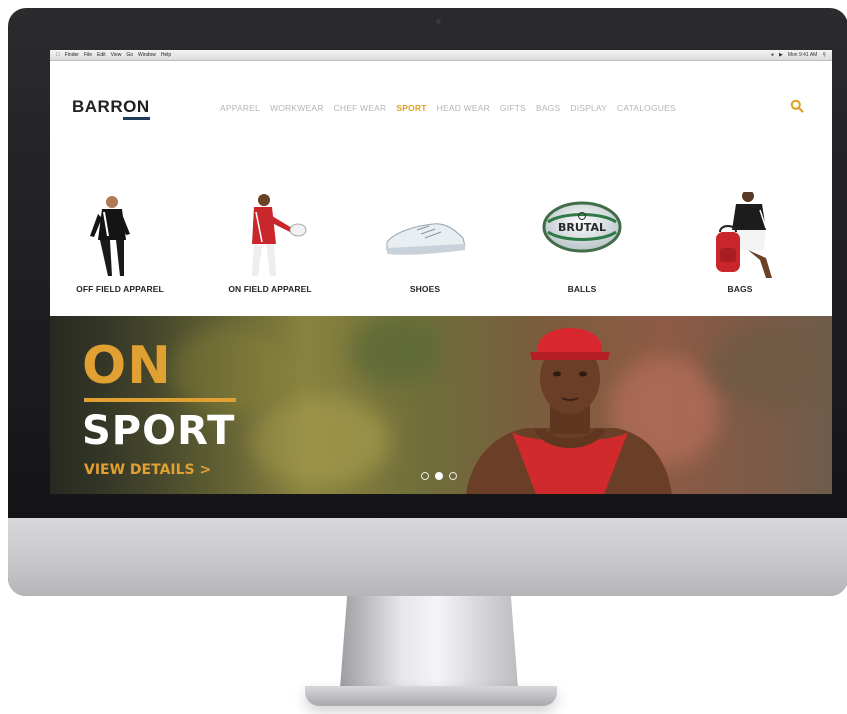 This screenshot has width=847, height=714. I want to click on category-balls: BRUTAL BALLS, so click(582, 229).